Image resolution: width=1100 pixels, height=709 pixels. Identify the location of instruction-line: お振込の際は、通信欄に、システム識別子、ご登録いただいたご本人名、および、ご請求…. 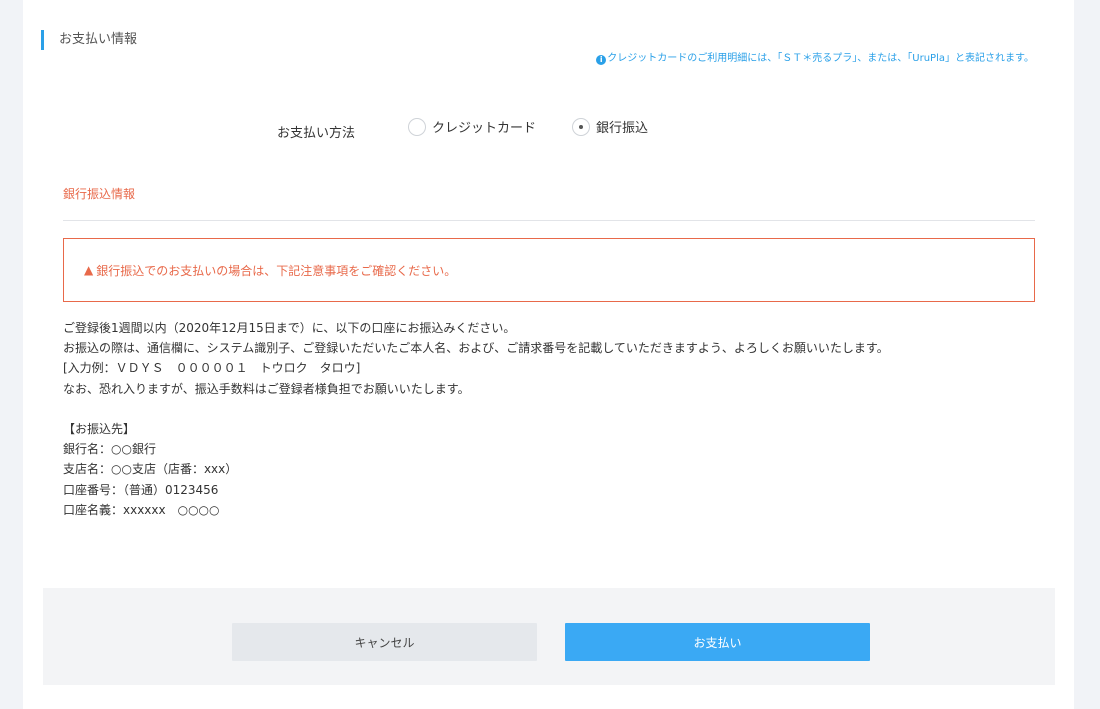
(476, 348).